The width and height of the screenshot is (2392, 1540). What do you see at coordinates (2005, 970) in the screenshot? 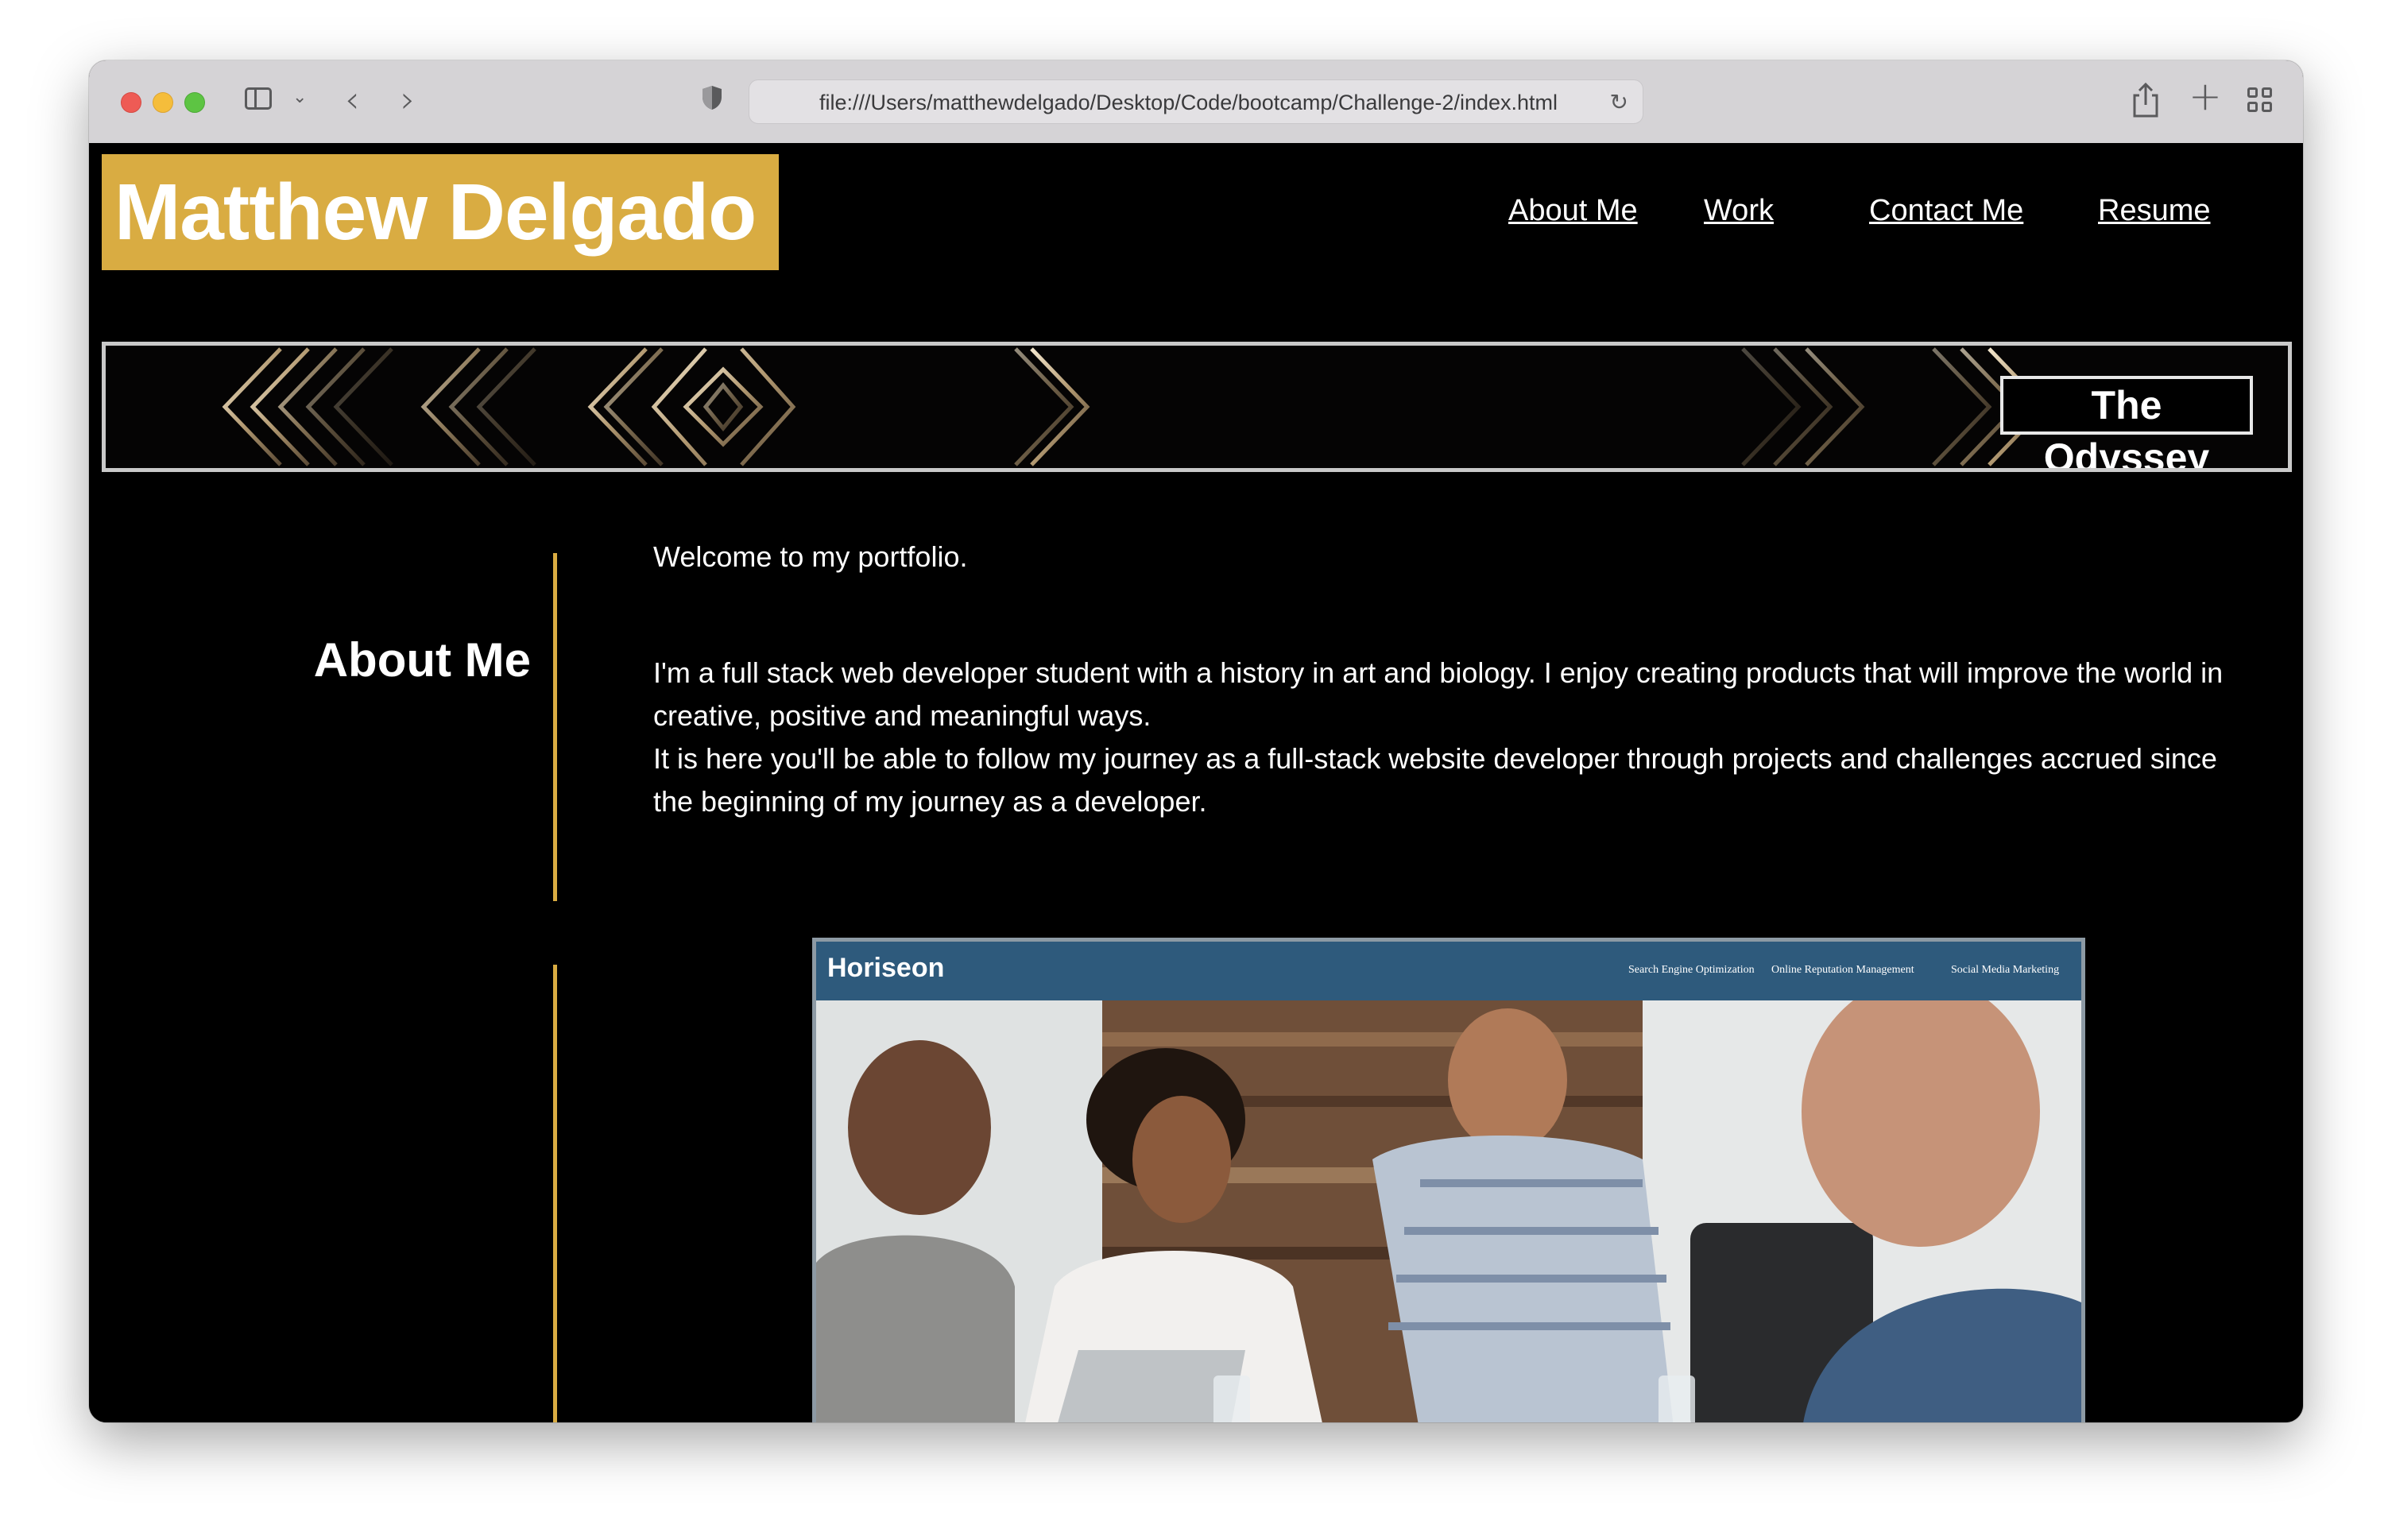
I see `project-nav-item: Social Media Marketing` at bounding box center [2005, 970].